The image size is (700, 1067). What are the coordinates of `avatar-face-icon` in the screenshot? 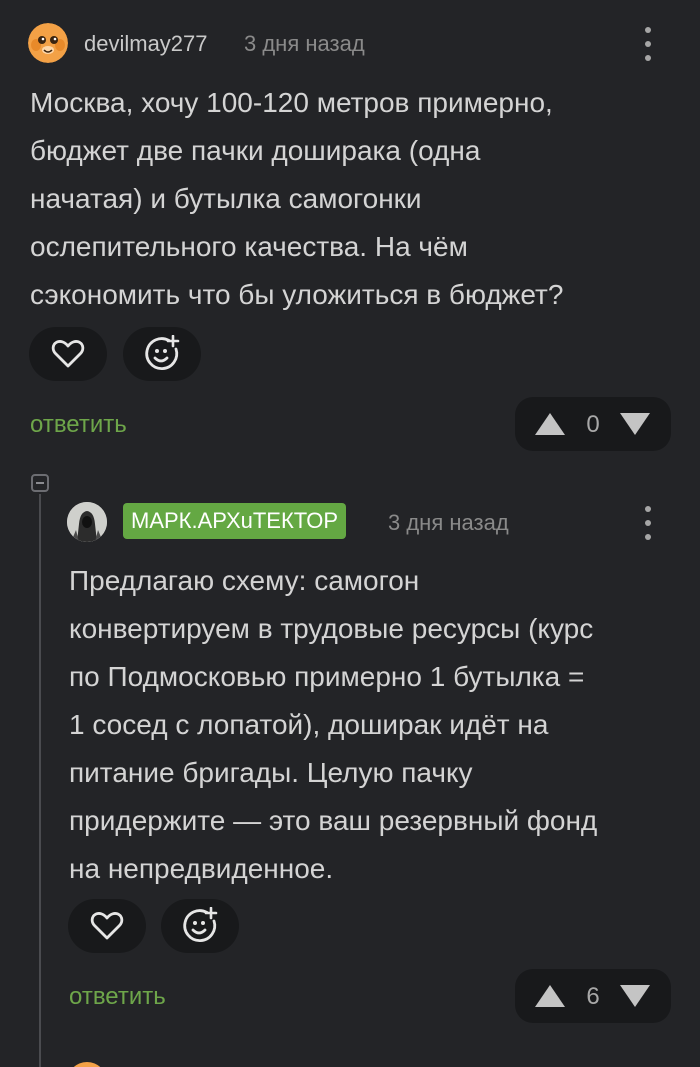 It's located at (48, 43).